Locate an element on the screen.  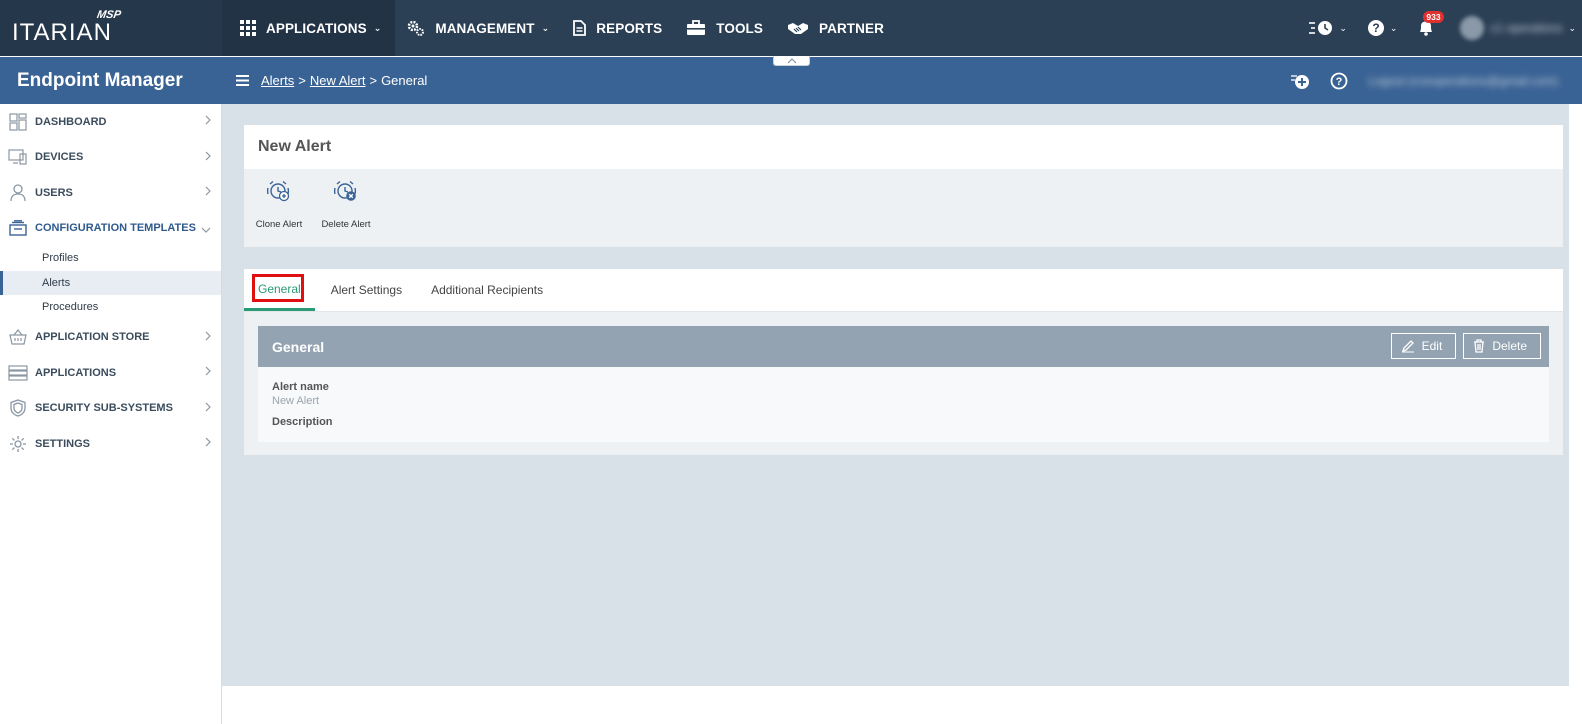
gear-icon is located at coordinates (18, 444).